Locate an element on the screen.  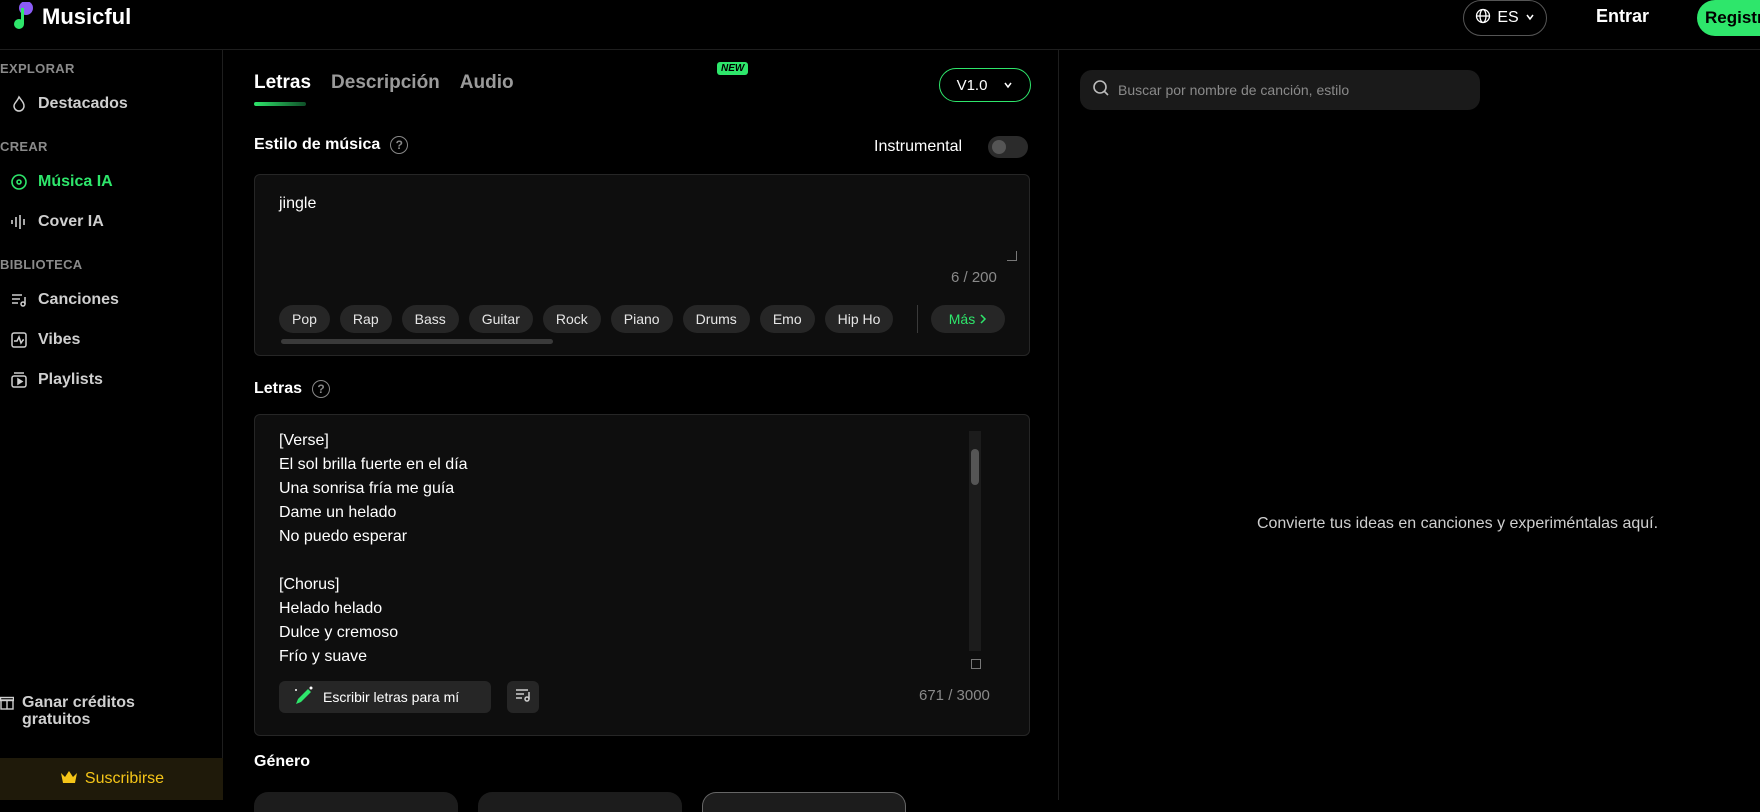
sidebar-item-featured: Destacados is located at coordinates (69, 104).